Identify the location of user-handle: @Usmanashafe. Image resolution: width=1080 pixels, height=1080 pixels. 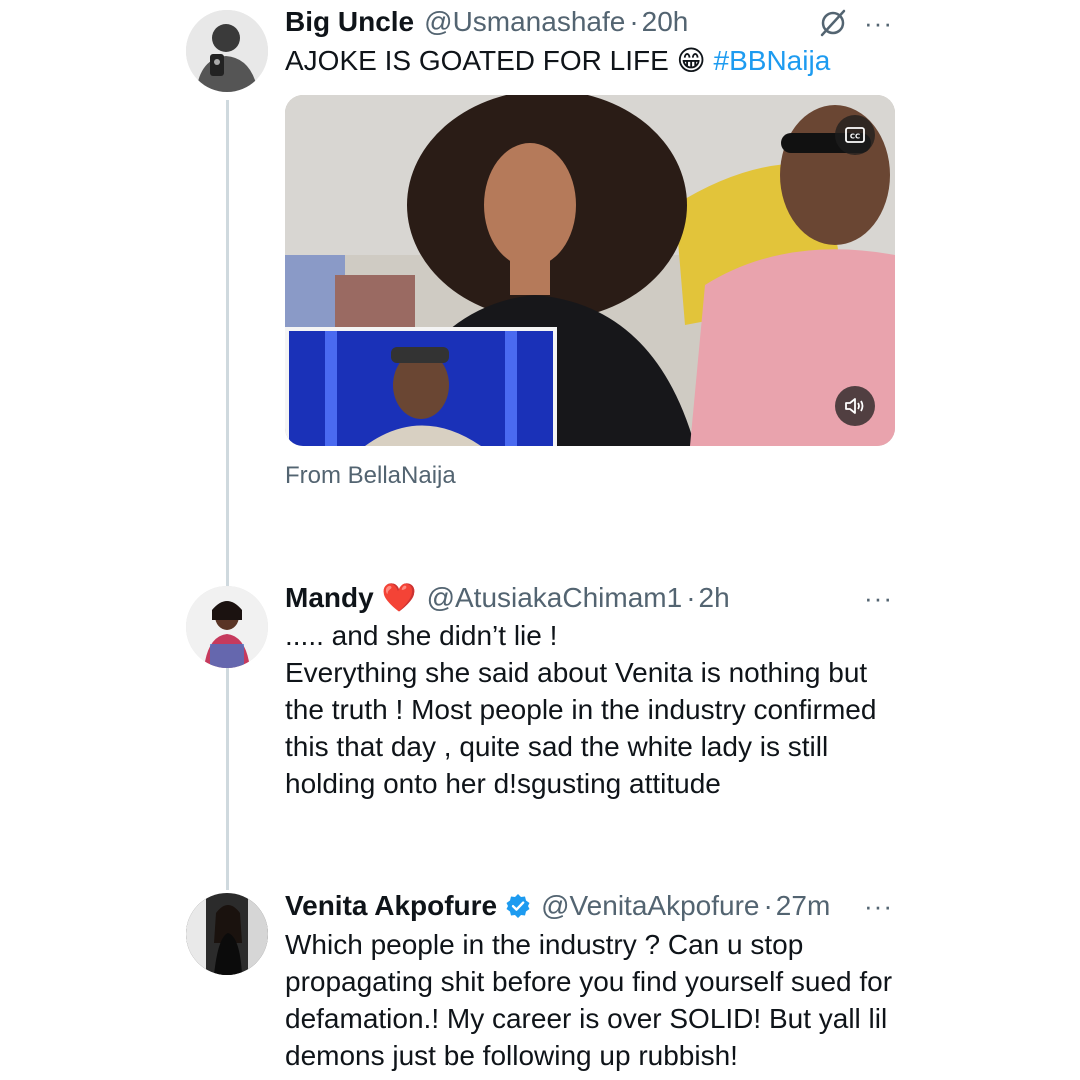
(524, 22).